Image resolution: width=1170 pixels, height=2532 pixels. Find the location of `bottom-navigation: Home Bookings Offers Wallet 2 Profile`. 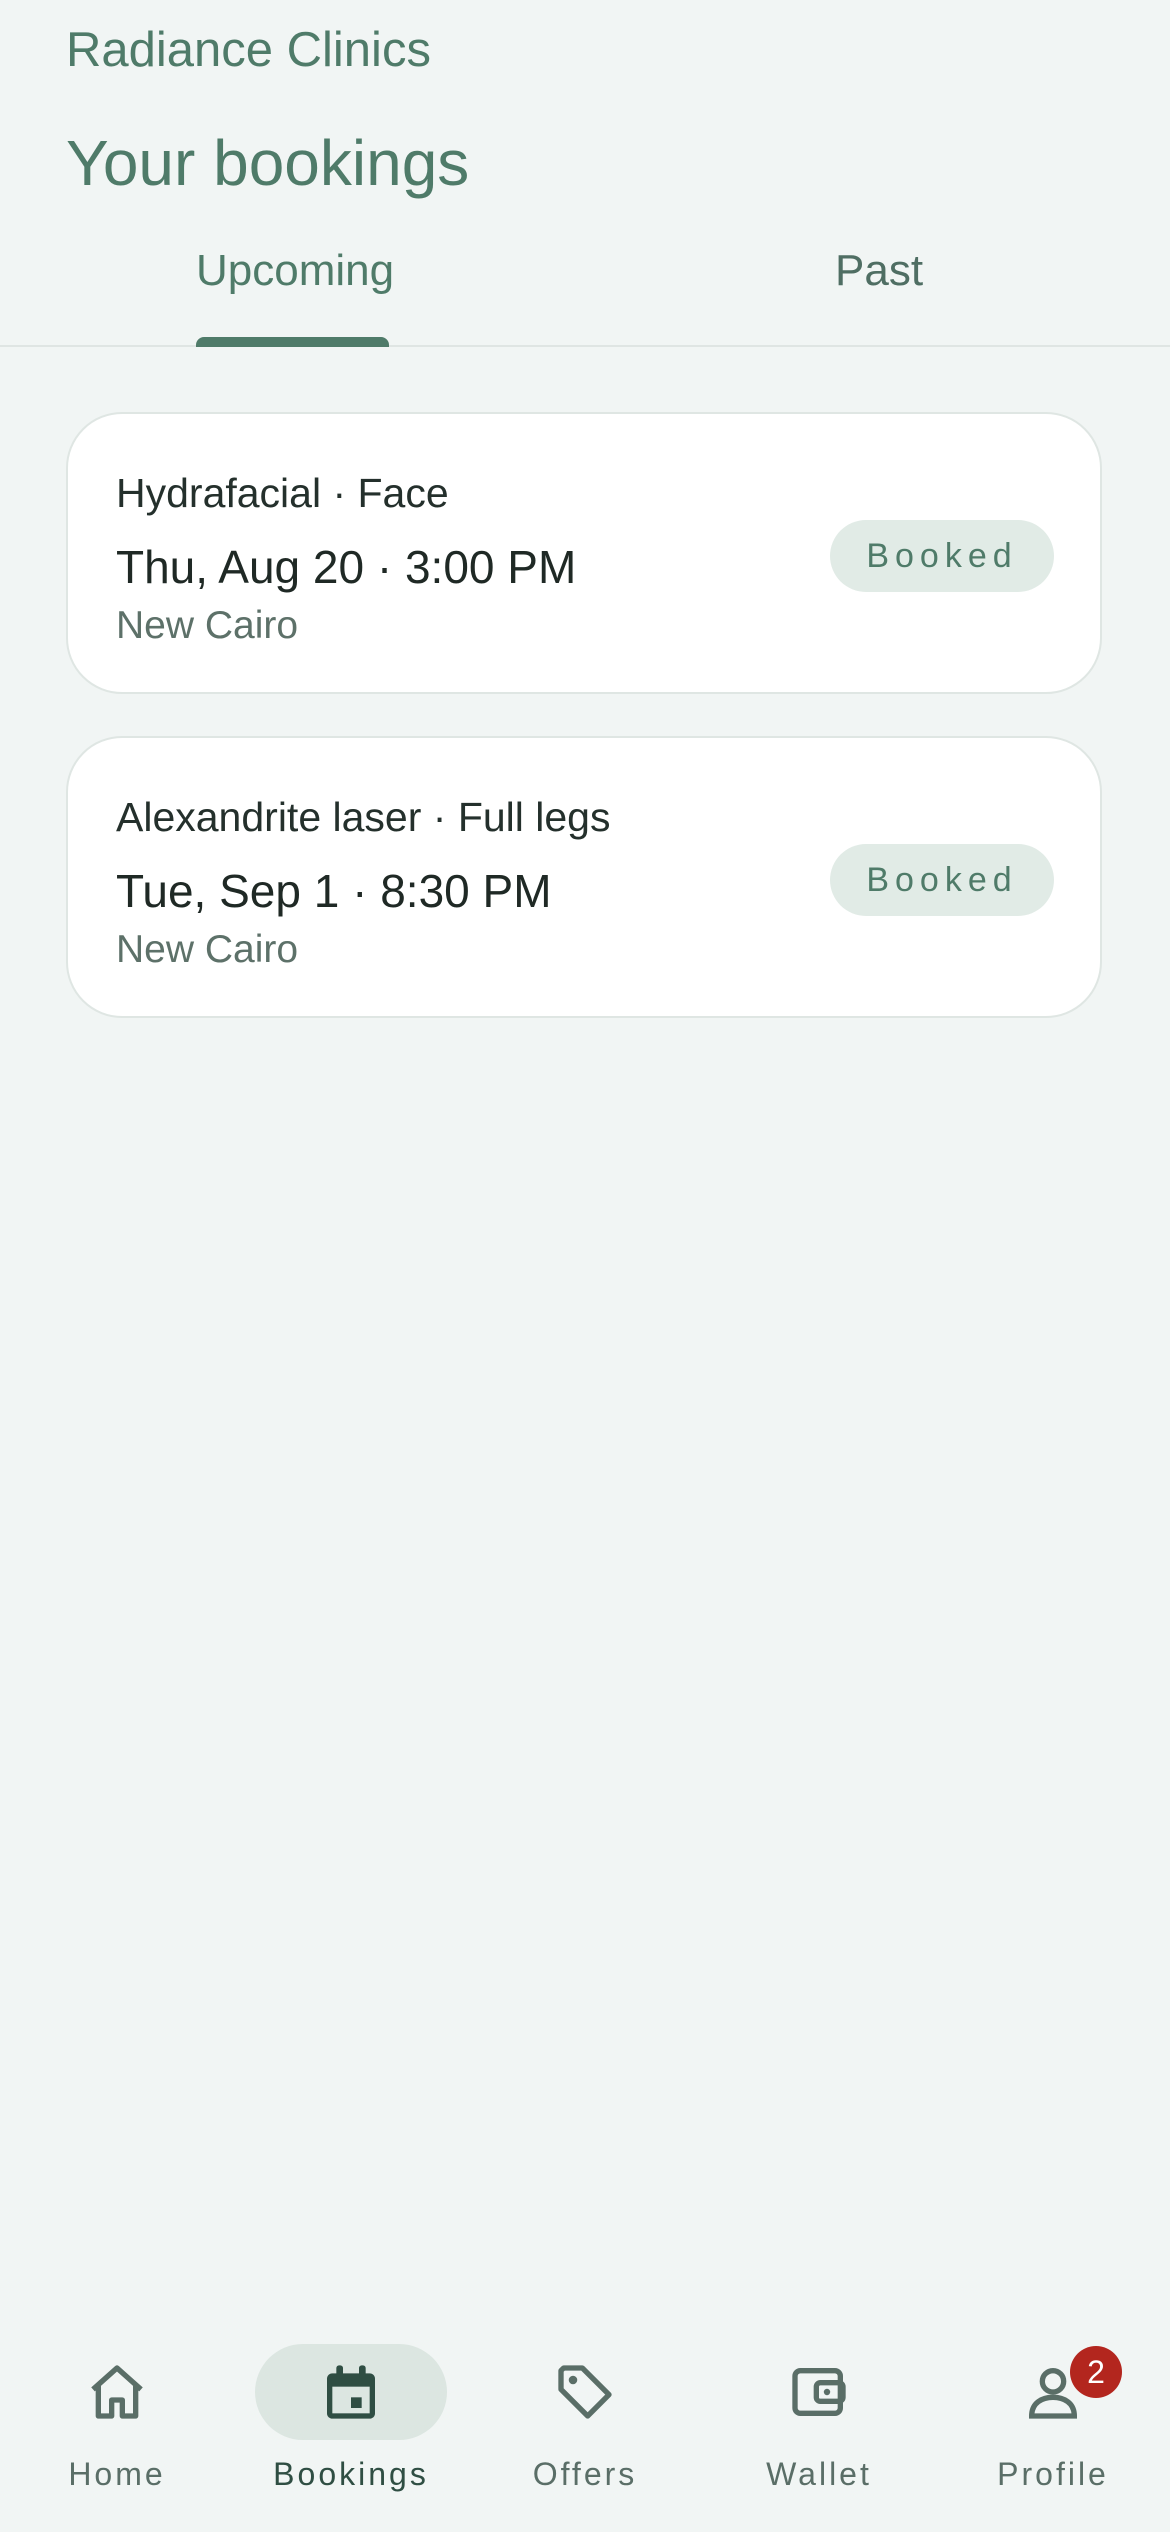

bottom-navigation: Home Bookings Offers Wallet 2 Profile is located at coordinates (585, 2426).